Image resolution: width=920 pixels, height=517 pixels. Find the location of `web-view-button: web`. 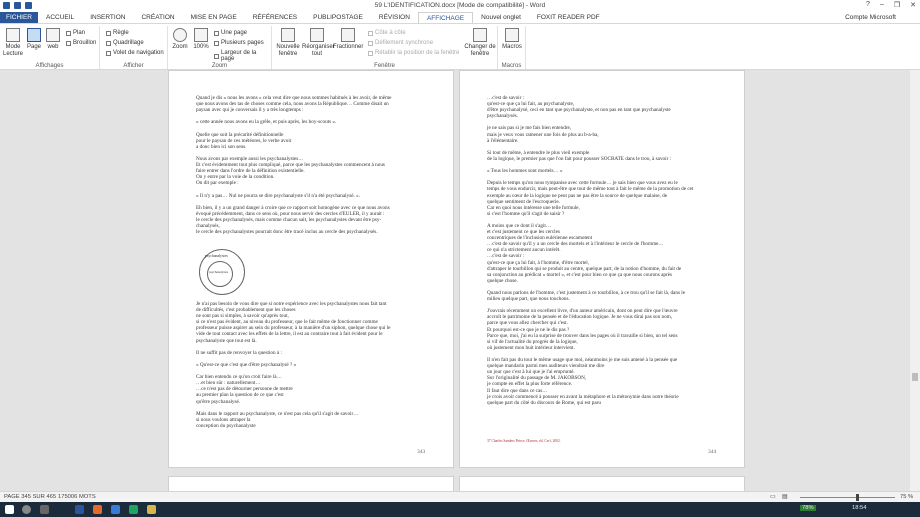

web-view-button: web is located at coordinates (53, 39).